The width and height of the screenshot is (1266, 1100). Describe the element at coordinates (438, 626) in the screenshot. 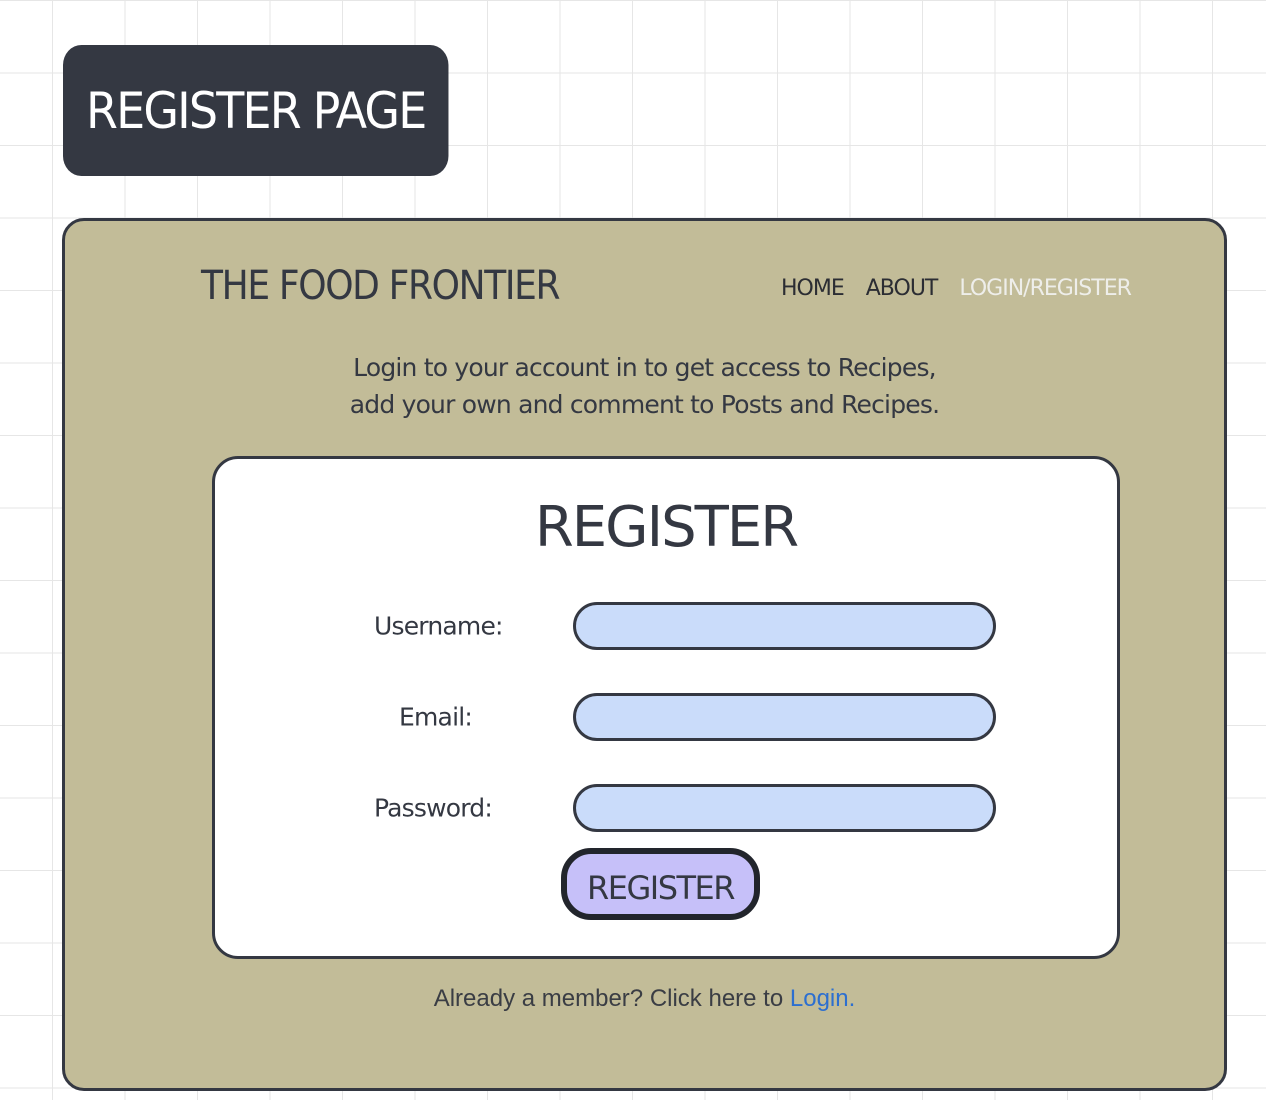

I see `username-label: Username:` at that location.